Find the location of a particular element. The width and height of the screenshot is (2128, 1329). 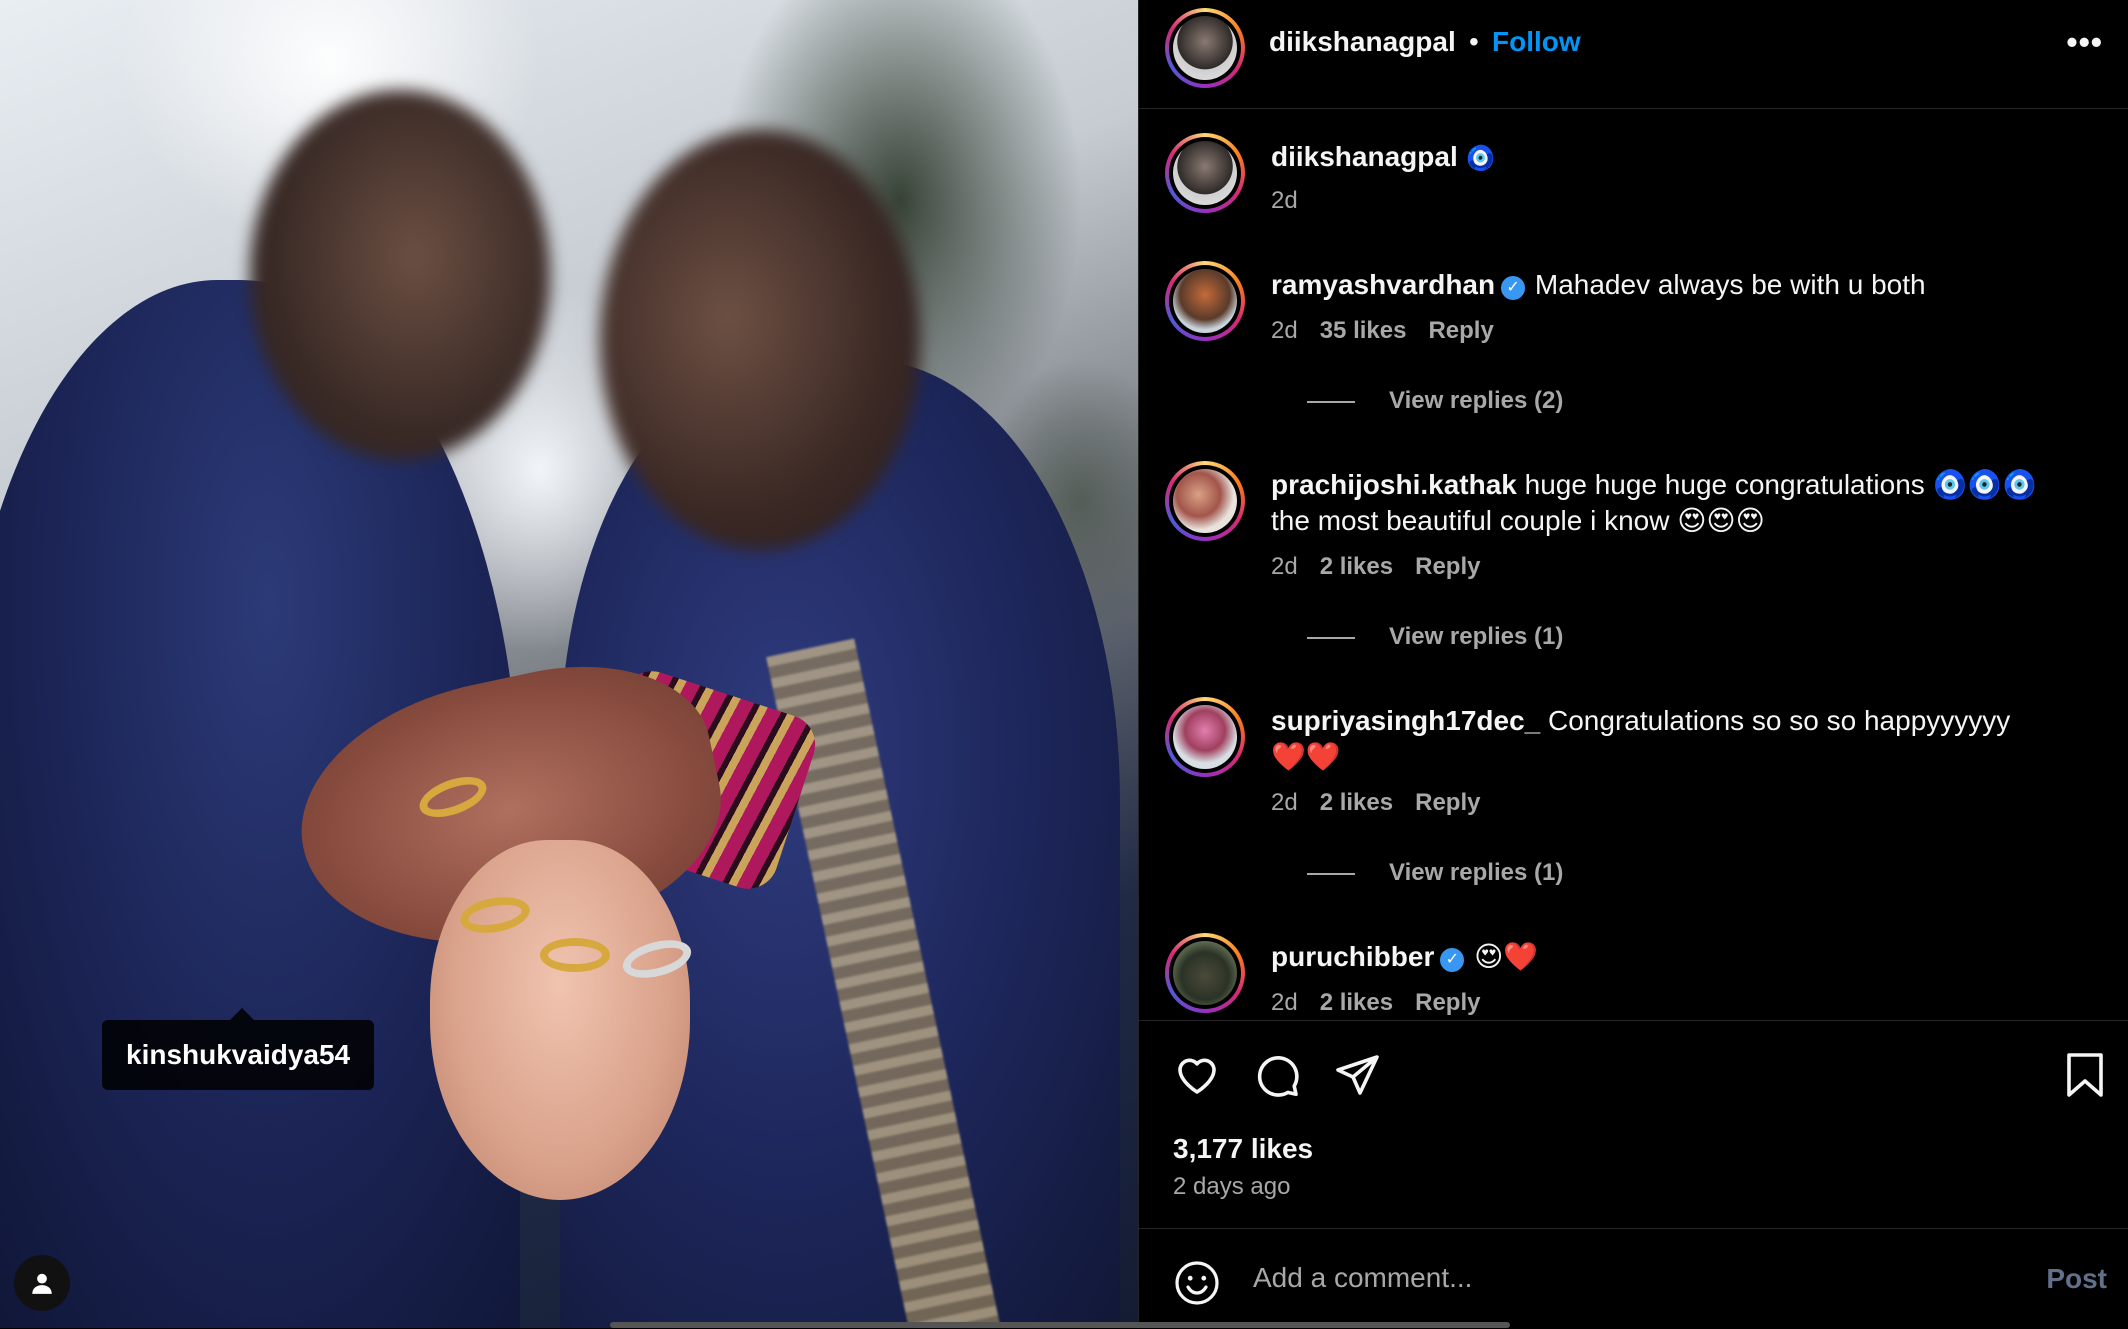

photo-lower-hand is located at coordinates (560, 1020).